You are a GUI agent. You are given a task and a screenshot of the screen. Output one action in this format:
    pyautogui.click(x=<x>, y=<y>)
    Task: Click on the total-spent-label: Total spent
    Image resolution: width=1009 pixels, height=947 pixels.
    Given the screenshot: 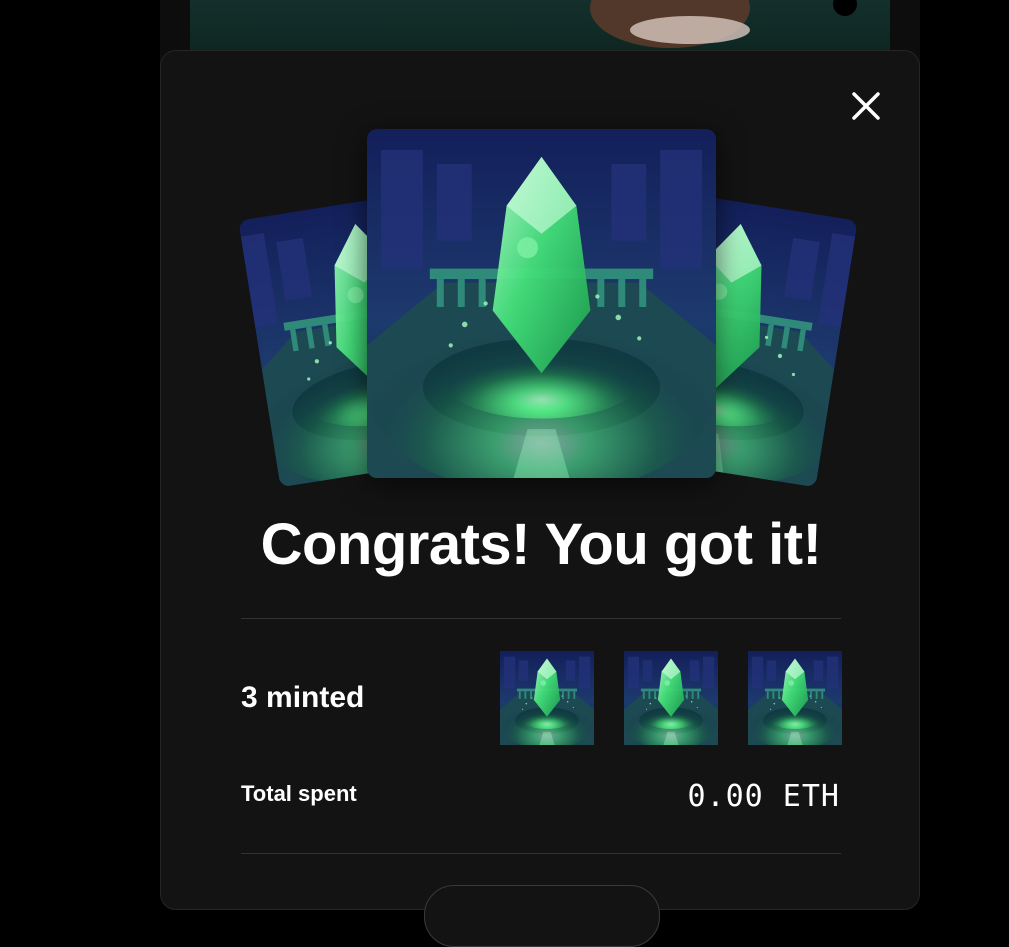 What is the action you would take?
    pyautogui.click(x=299, y=793)
    